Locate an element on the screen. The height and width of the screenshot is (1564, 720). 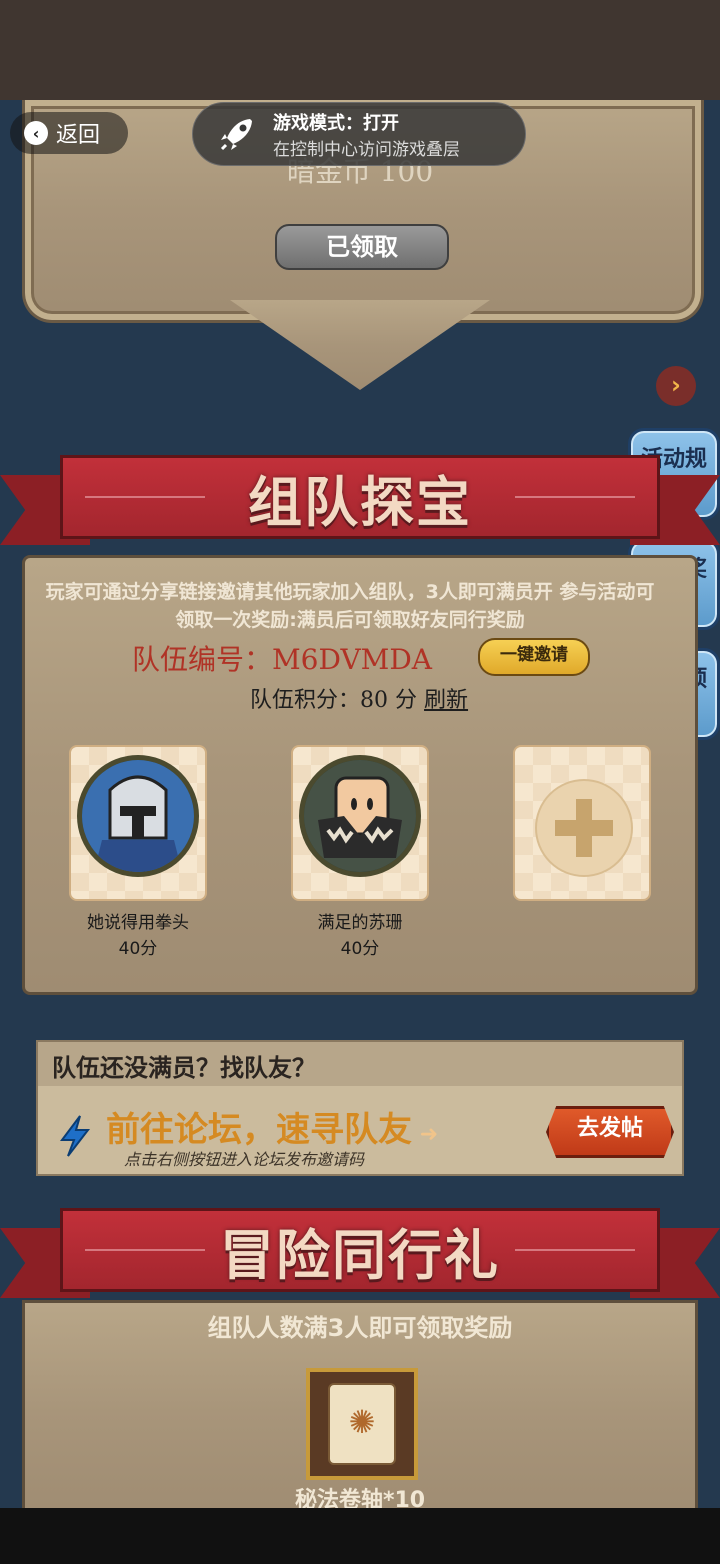
reward-item is located at coordinates (362, 1424).